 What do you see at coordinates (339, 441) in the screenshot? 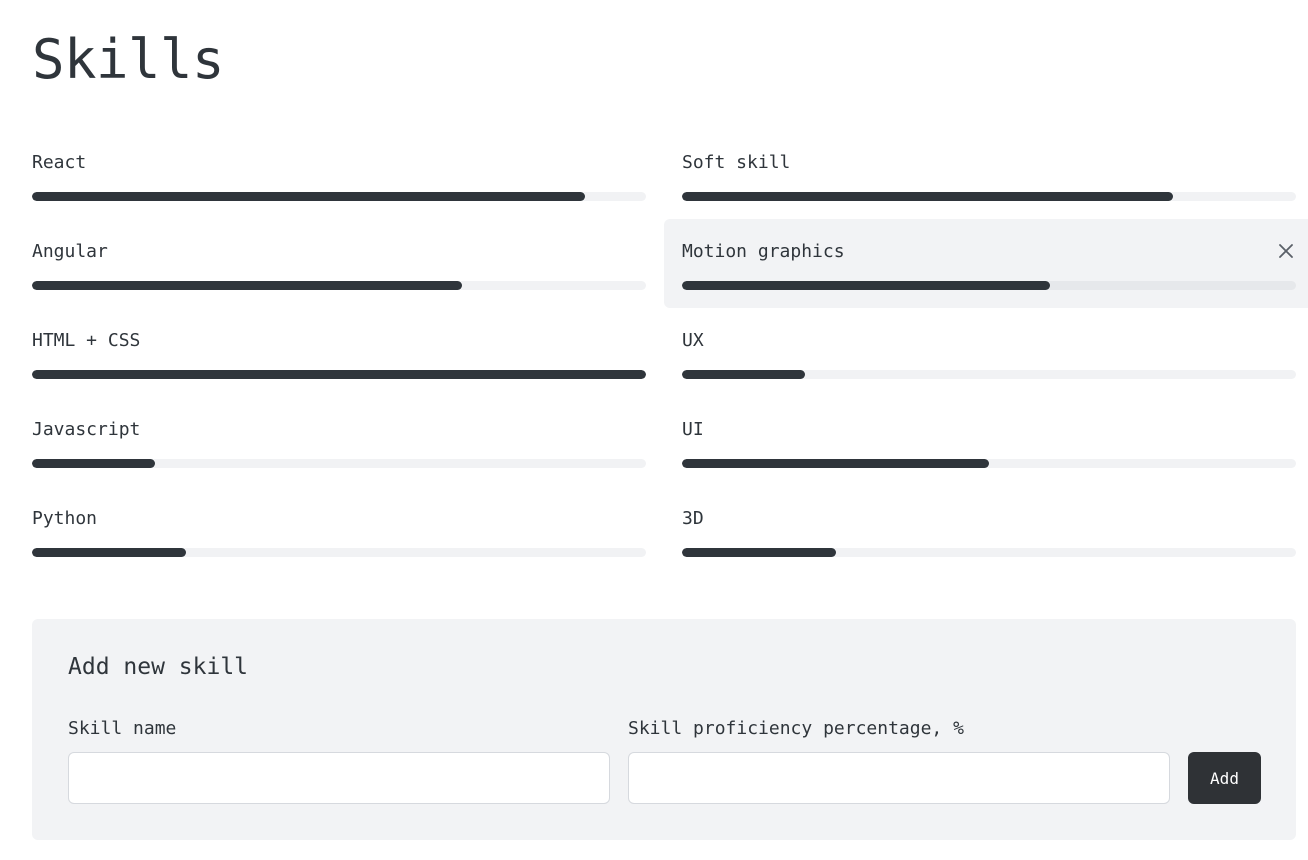
I see `skill-item: Javascript` at bounding box center [339, 441].